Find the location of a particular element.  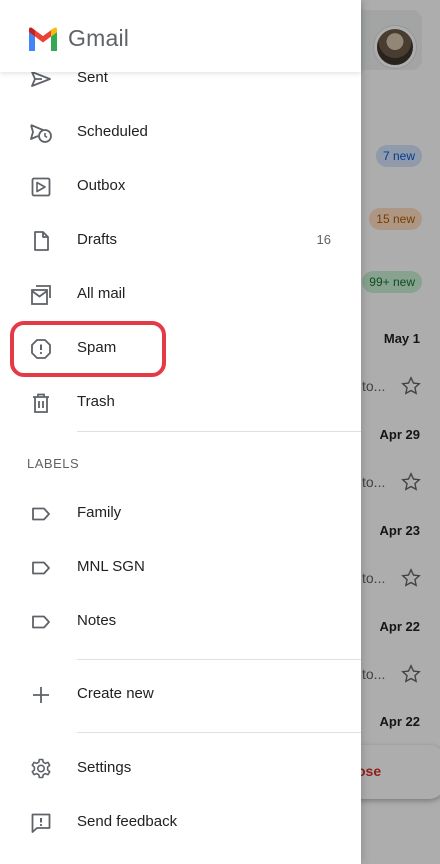

nav-label-send-feedback: Send feedback is located at coordinates (127, 821).